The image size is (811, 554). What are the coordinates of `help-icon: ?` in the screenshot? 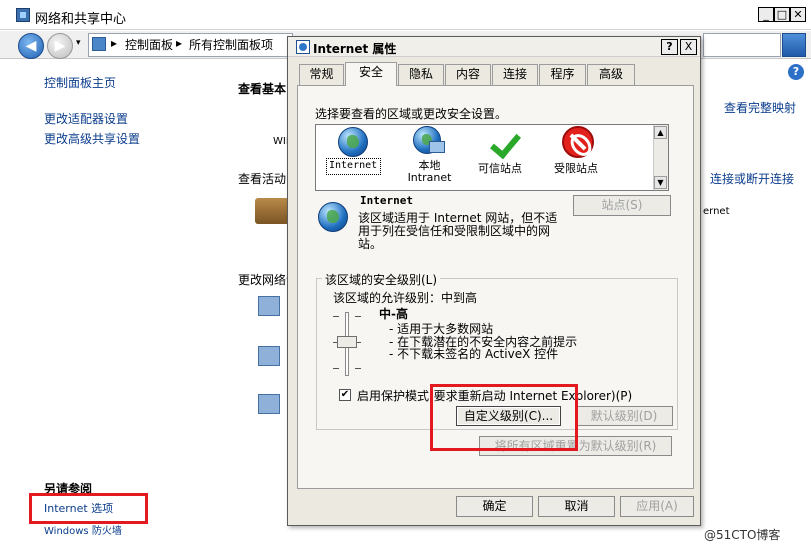 It's located at (796, 72).